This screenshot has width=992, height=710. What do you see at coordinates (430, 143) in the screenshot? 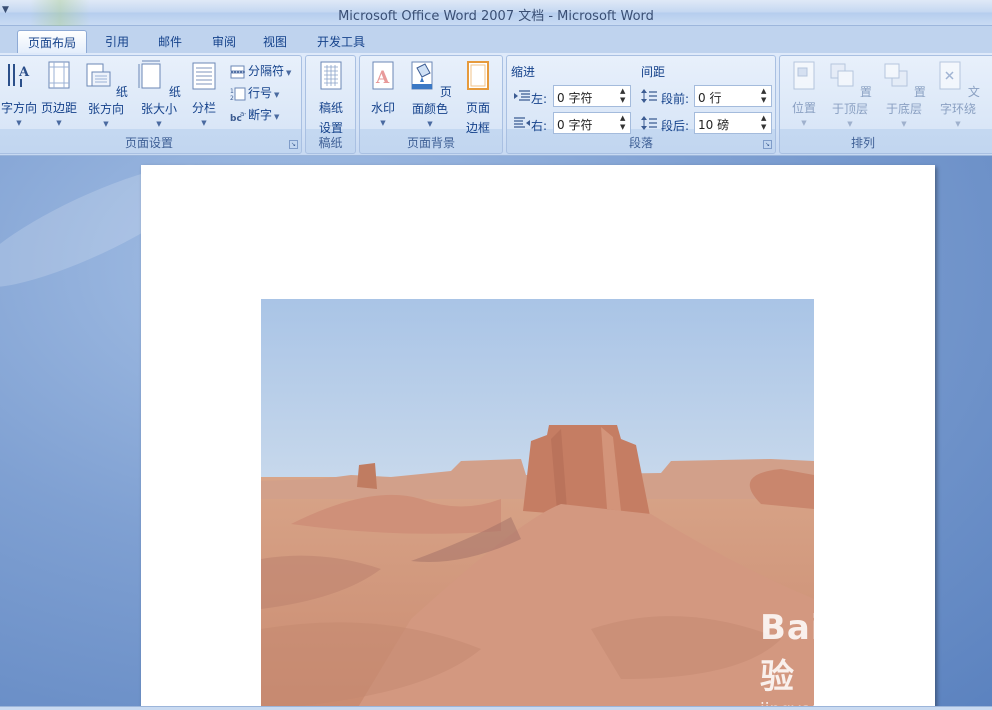
I see `page-background-group-title: 页面背景` at bounding box center [430, 143].